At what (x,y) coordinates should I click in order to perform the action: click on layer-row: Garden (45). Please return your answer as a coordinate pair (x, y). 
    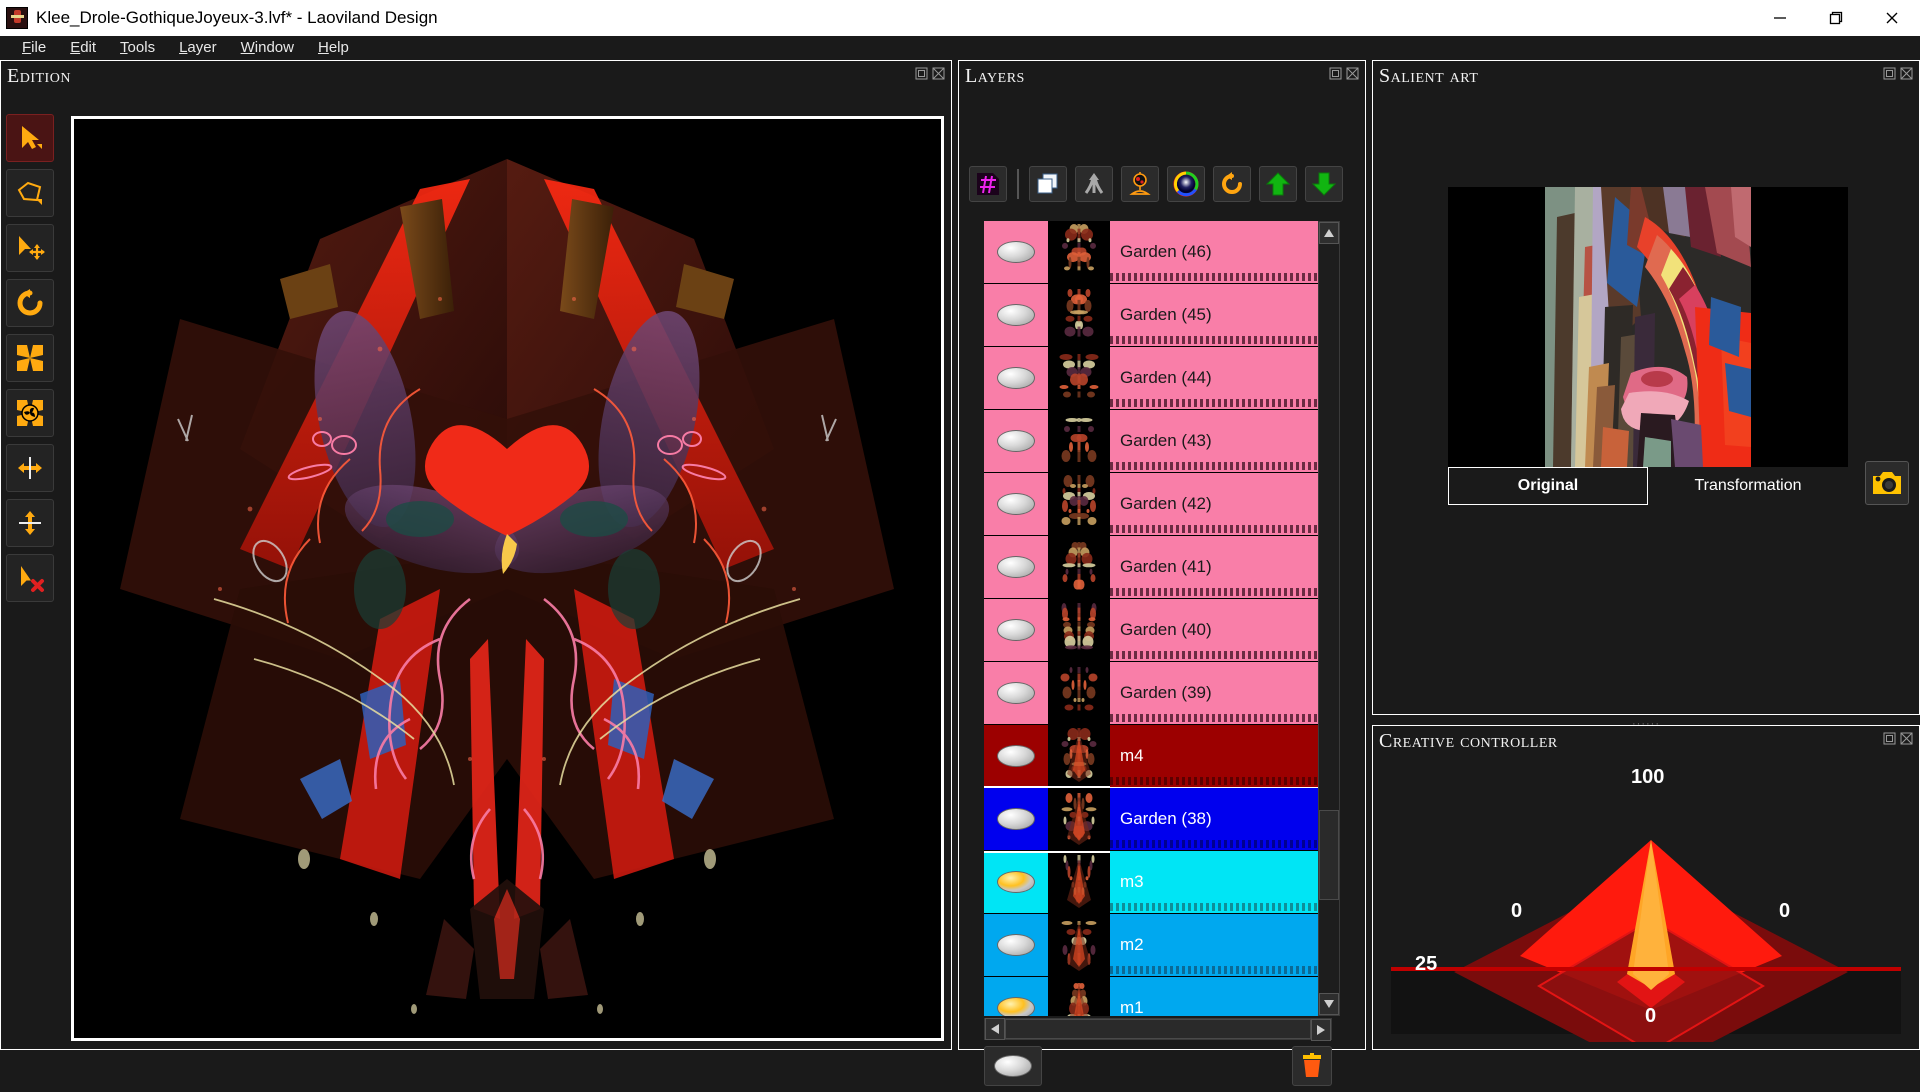
    Looking at the image, I should click on (1155, 315).